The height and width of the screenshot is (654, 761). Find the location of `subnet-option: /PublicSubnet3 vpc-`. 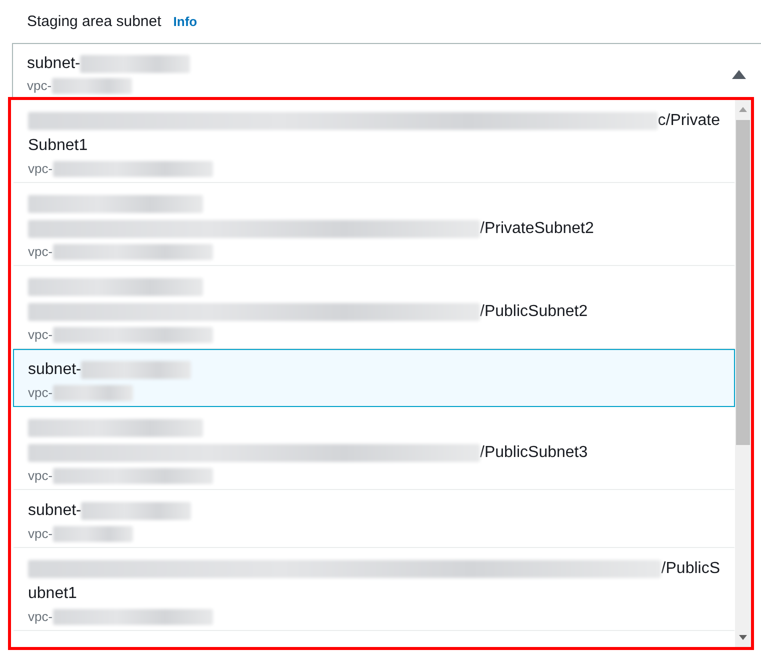

subnet-option: /PublicSubnet3 vpc- is located at coordinates (374, 448).